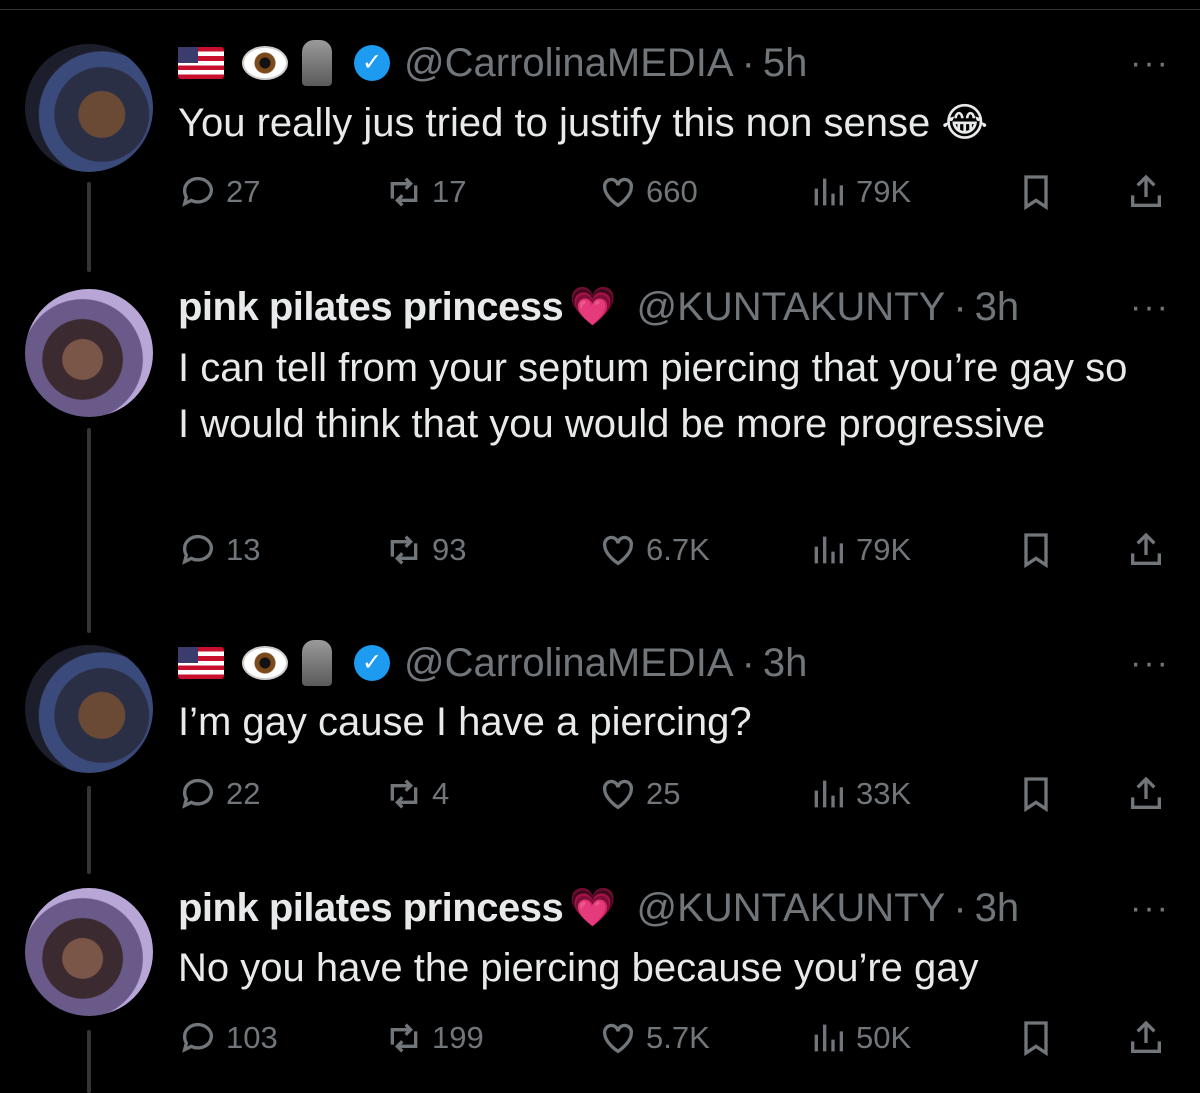 This screenshot has width=1200, height=1093. I want to click on action-bar: 103 199 5.7K 50K, so click(678, 1040).